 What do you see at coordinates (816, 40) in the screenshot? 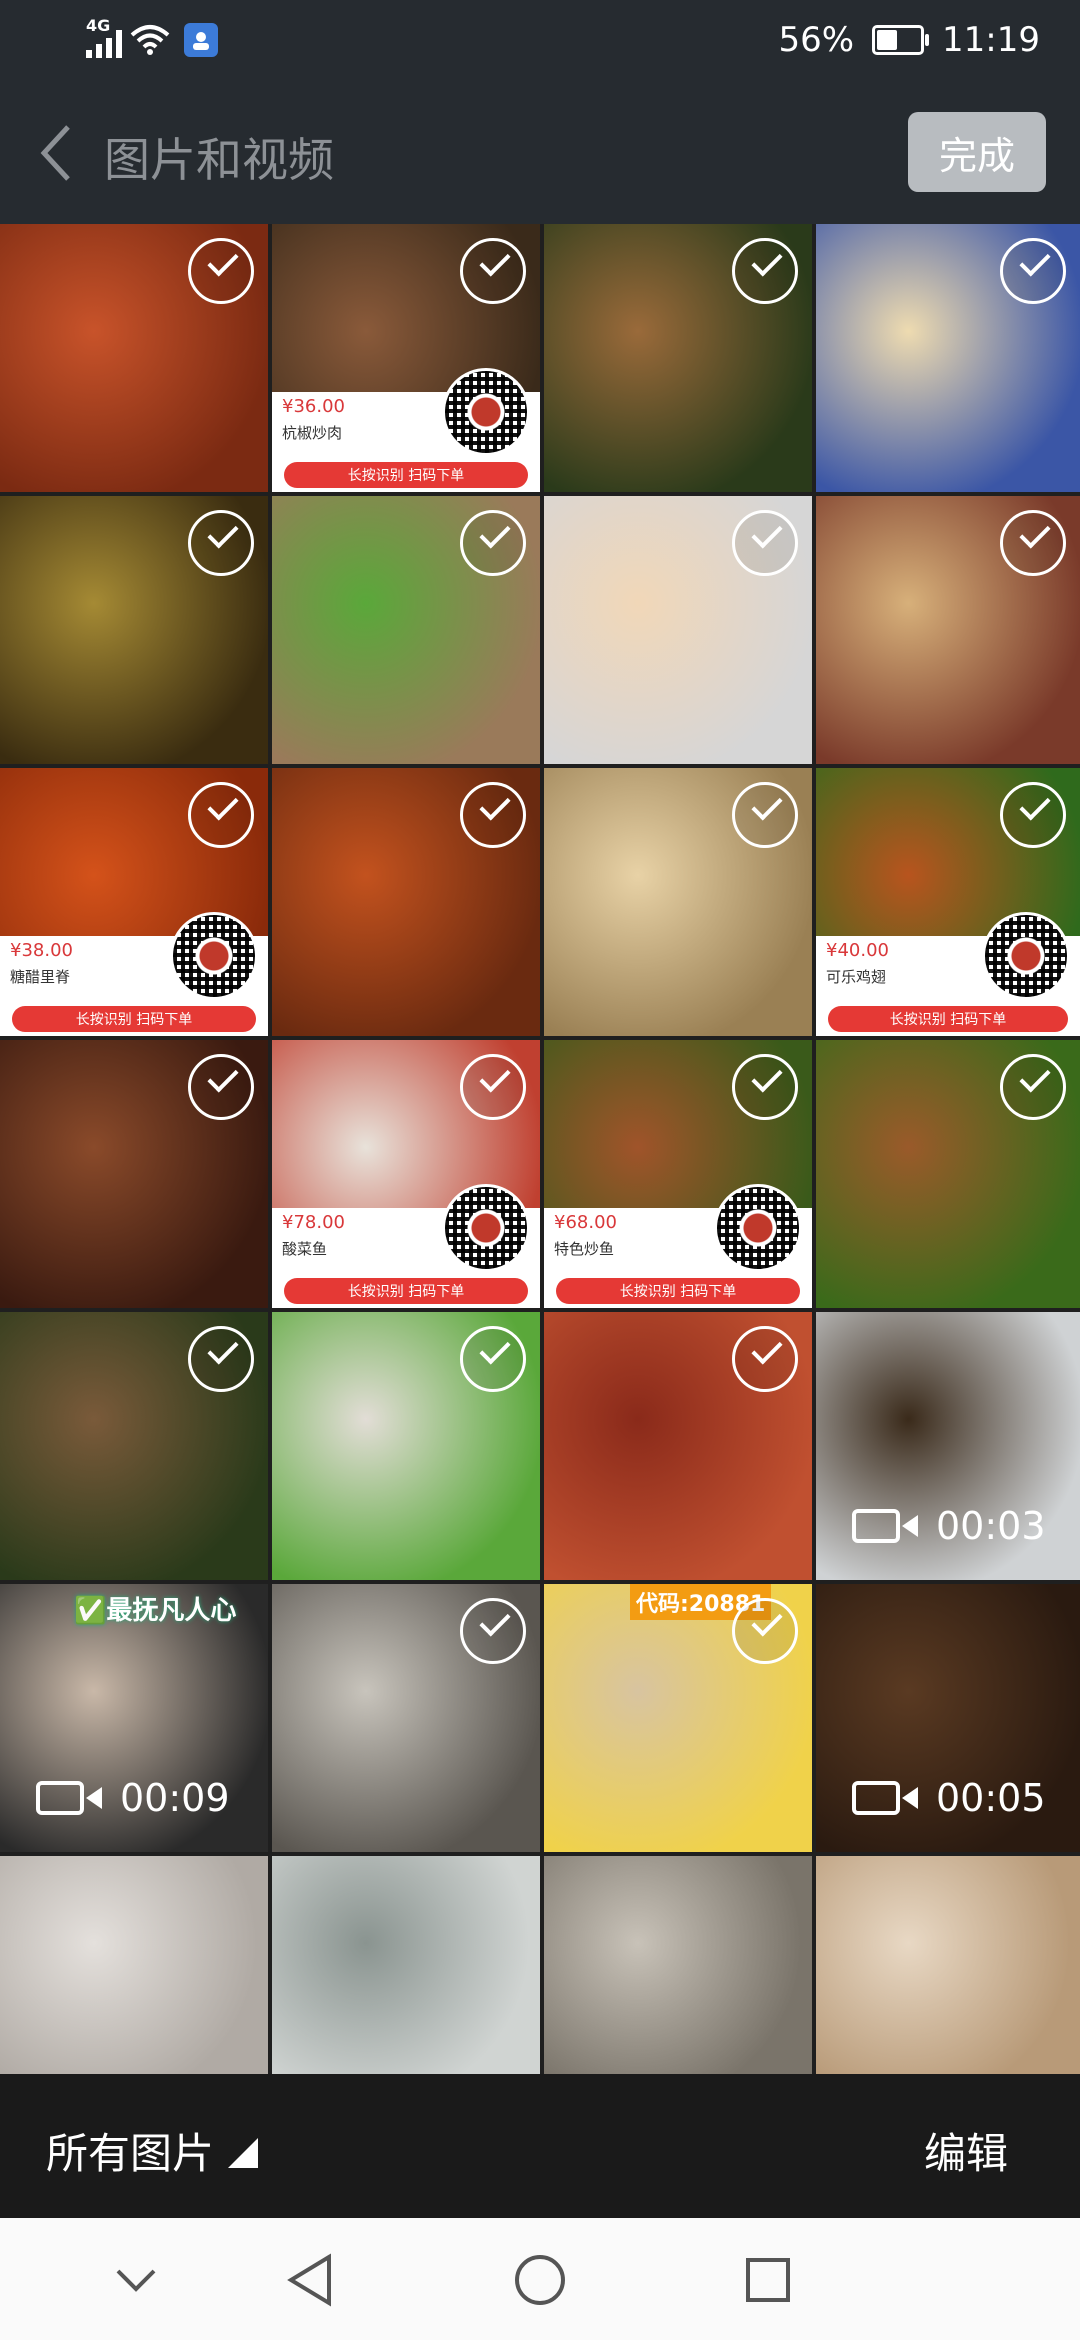
I see `battery-percent: 56%` at bounding box center [816, 40].